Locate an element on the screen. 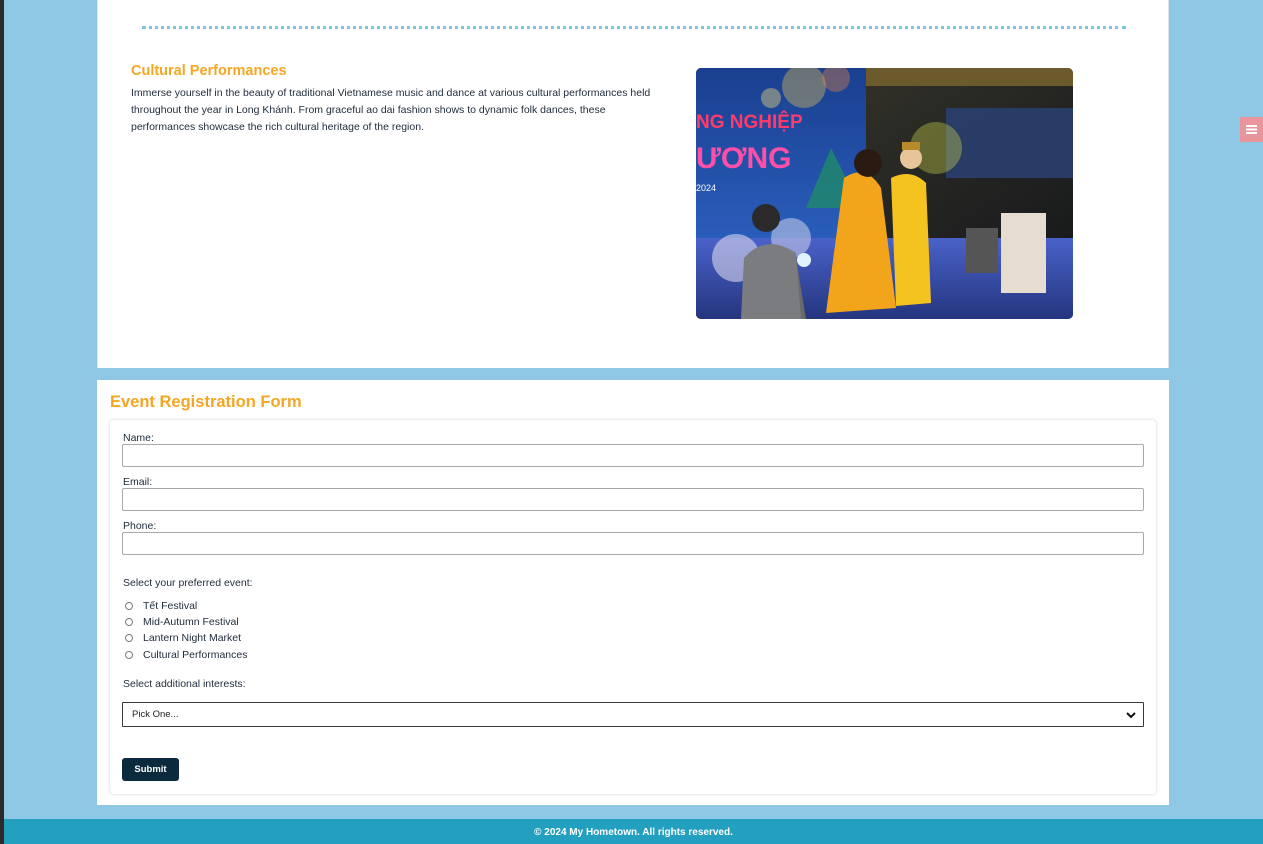 This screenshot has height=844, width=1263. event-option-mid-autumn: Mid-Autumn Festival is located at coordinates (182, 622).